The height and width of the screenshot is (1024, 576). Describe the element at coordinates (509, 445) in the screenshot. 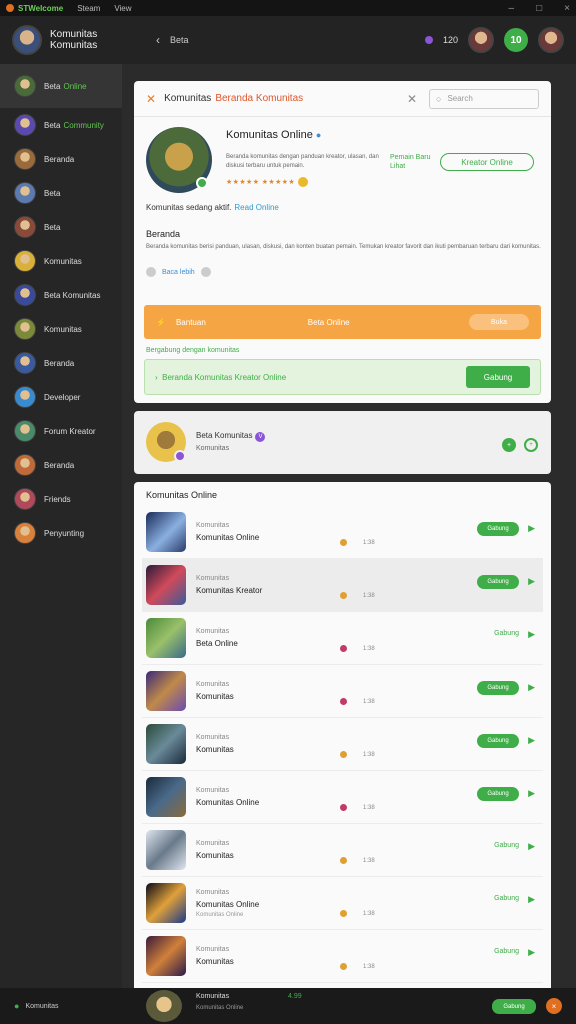

I see `add-icon: +` at that location.